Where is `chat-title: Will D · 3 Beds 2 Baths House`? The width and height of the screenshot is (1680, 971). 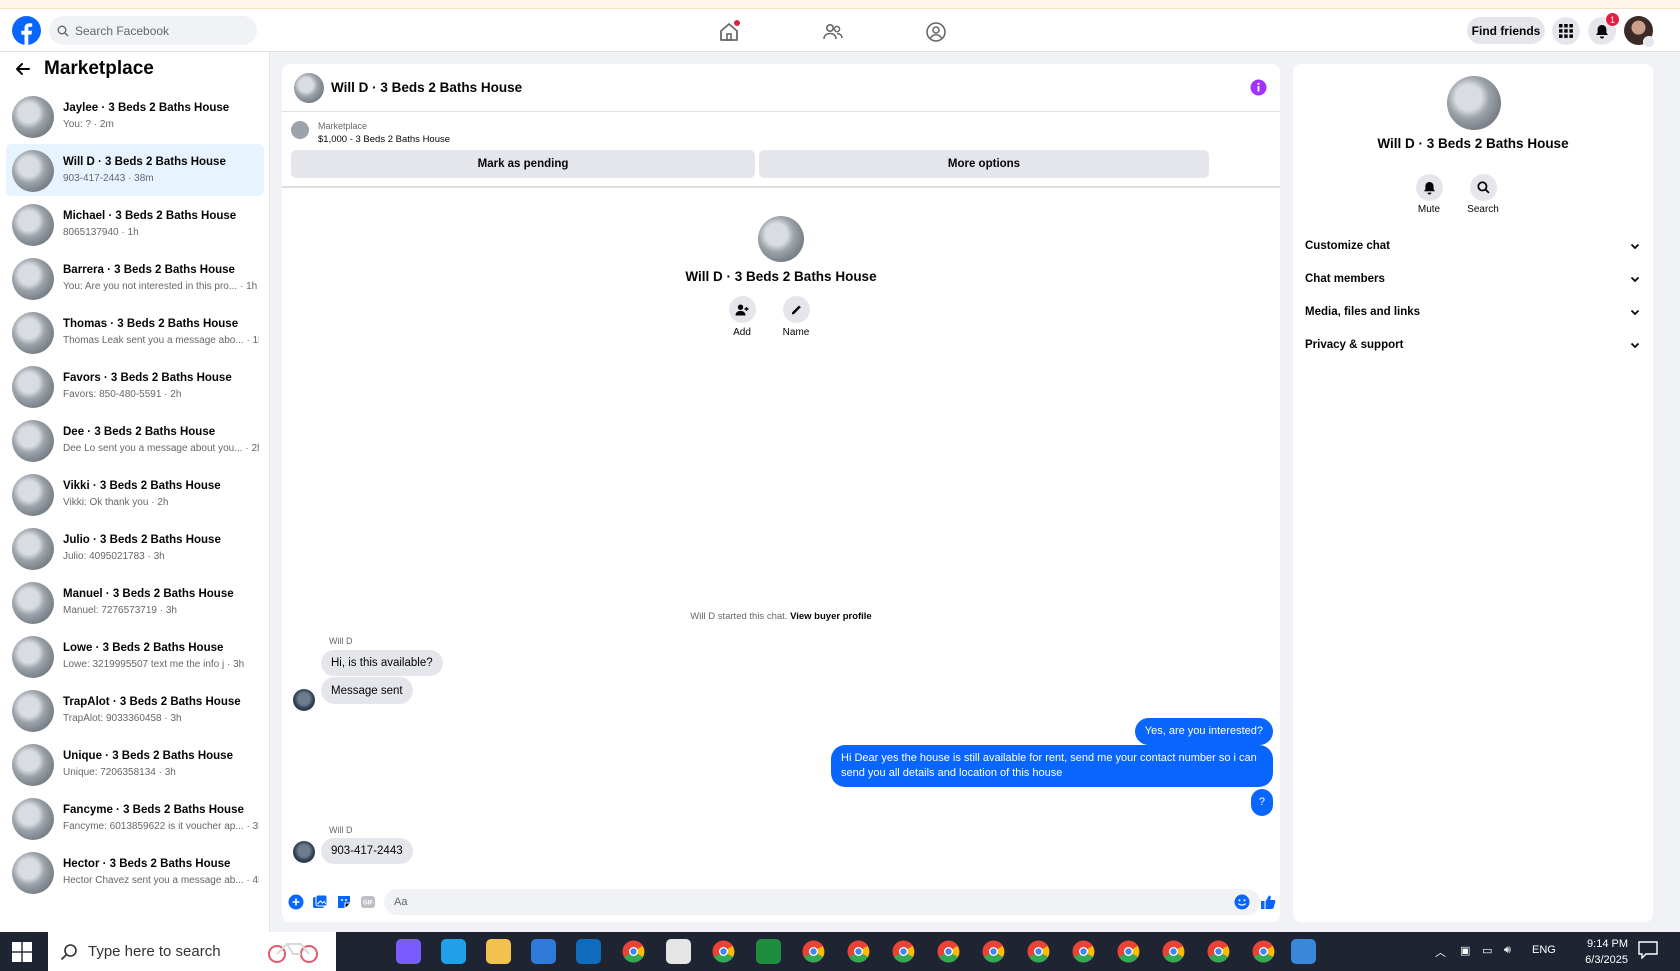
chat-title: Will D · 3 Beds 2 Baths House is located at coordinates (426, 87).